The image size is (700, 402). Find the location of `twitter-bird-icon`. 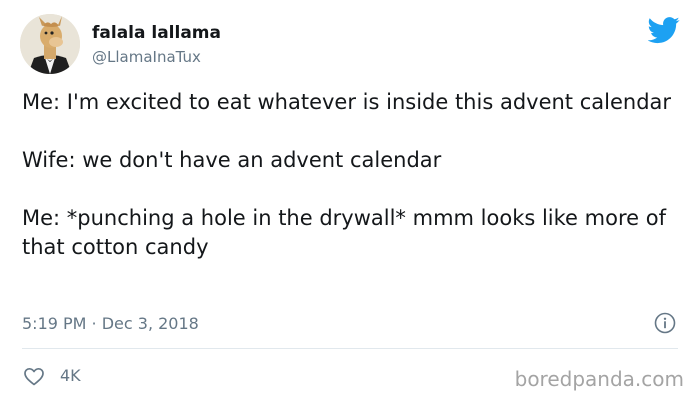

twitter-bird-icon is located at coordinates (664, 30).